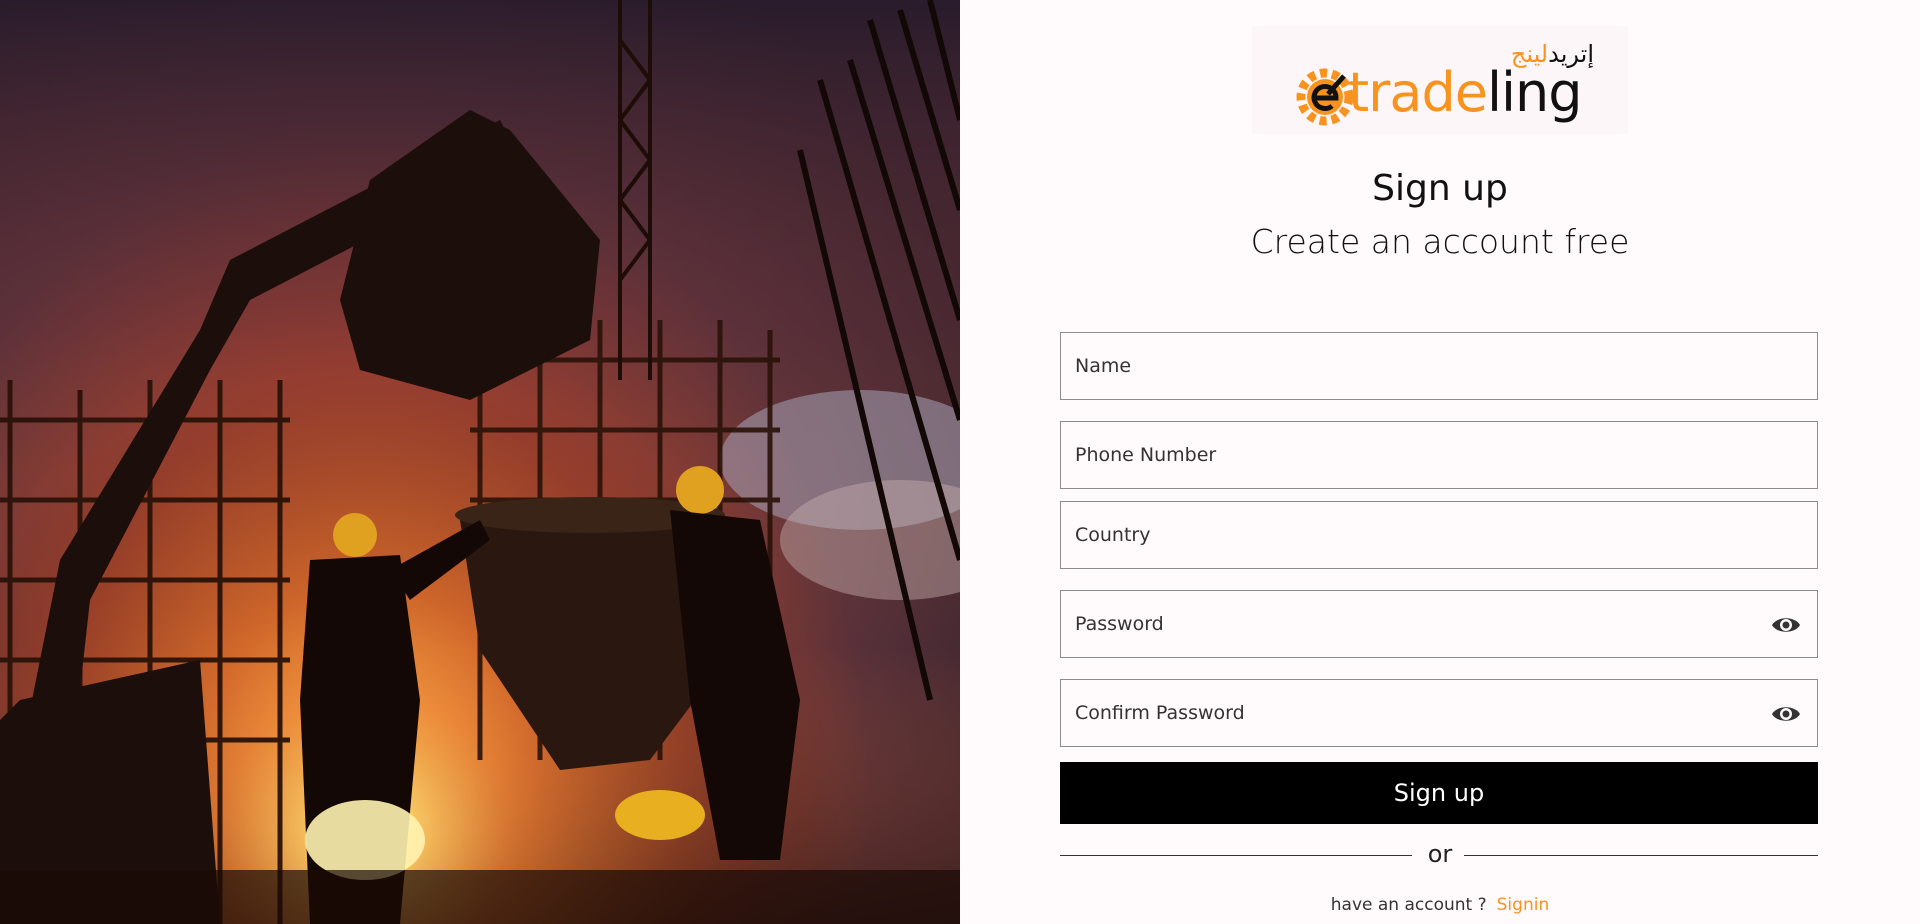  Describe the element at coordinates (1408, 905) in the screenshot. I see `have-account-text: have an account ?` at that location.